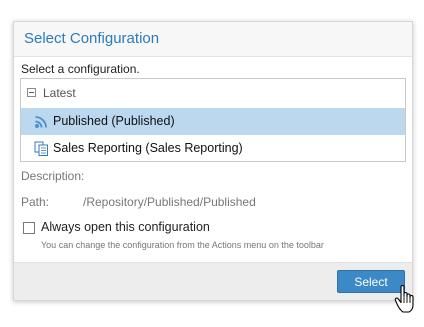 This screenshot has height=327, width=424. What do you see at coordinates (53, 176) in the screenshot?
I see `description-label: Description:` at bounding box center [53, 176].